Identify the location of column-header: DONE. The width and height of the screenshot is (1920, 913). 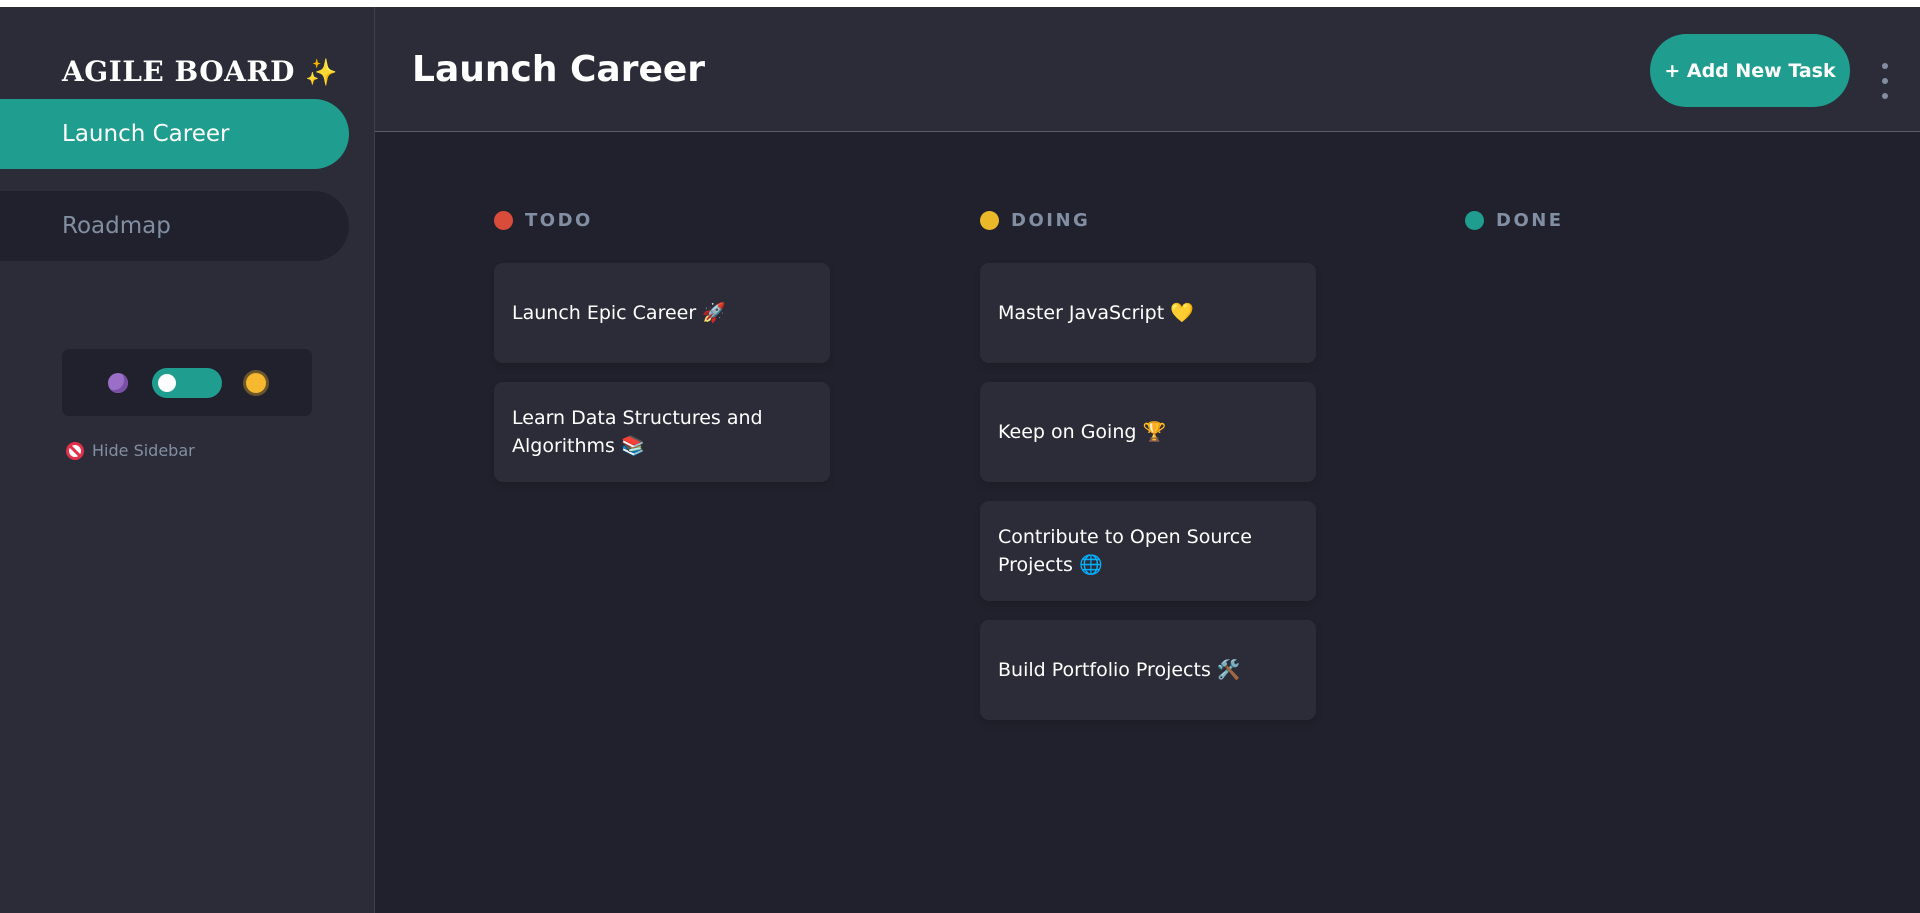
(1633, 220).